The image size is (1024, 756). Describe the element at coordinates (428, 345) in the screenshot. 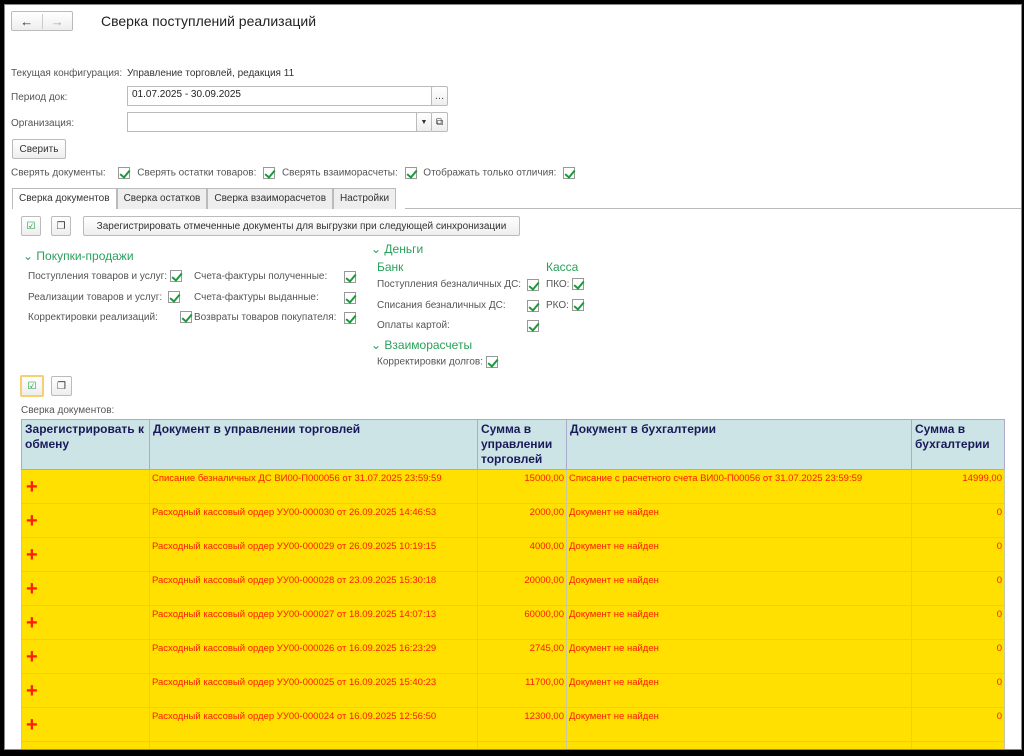

I see `group-title: Взаиморасчеты` at that location.